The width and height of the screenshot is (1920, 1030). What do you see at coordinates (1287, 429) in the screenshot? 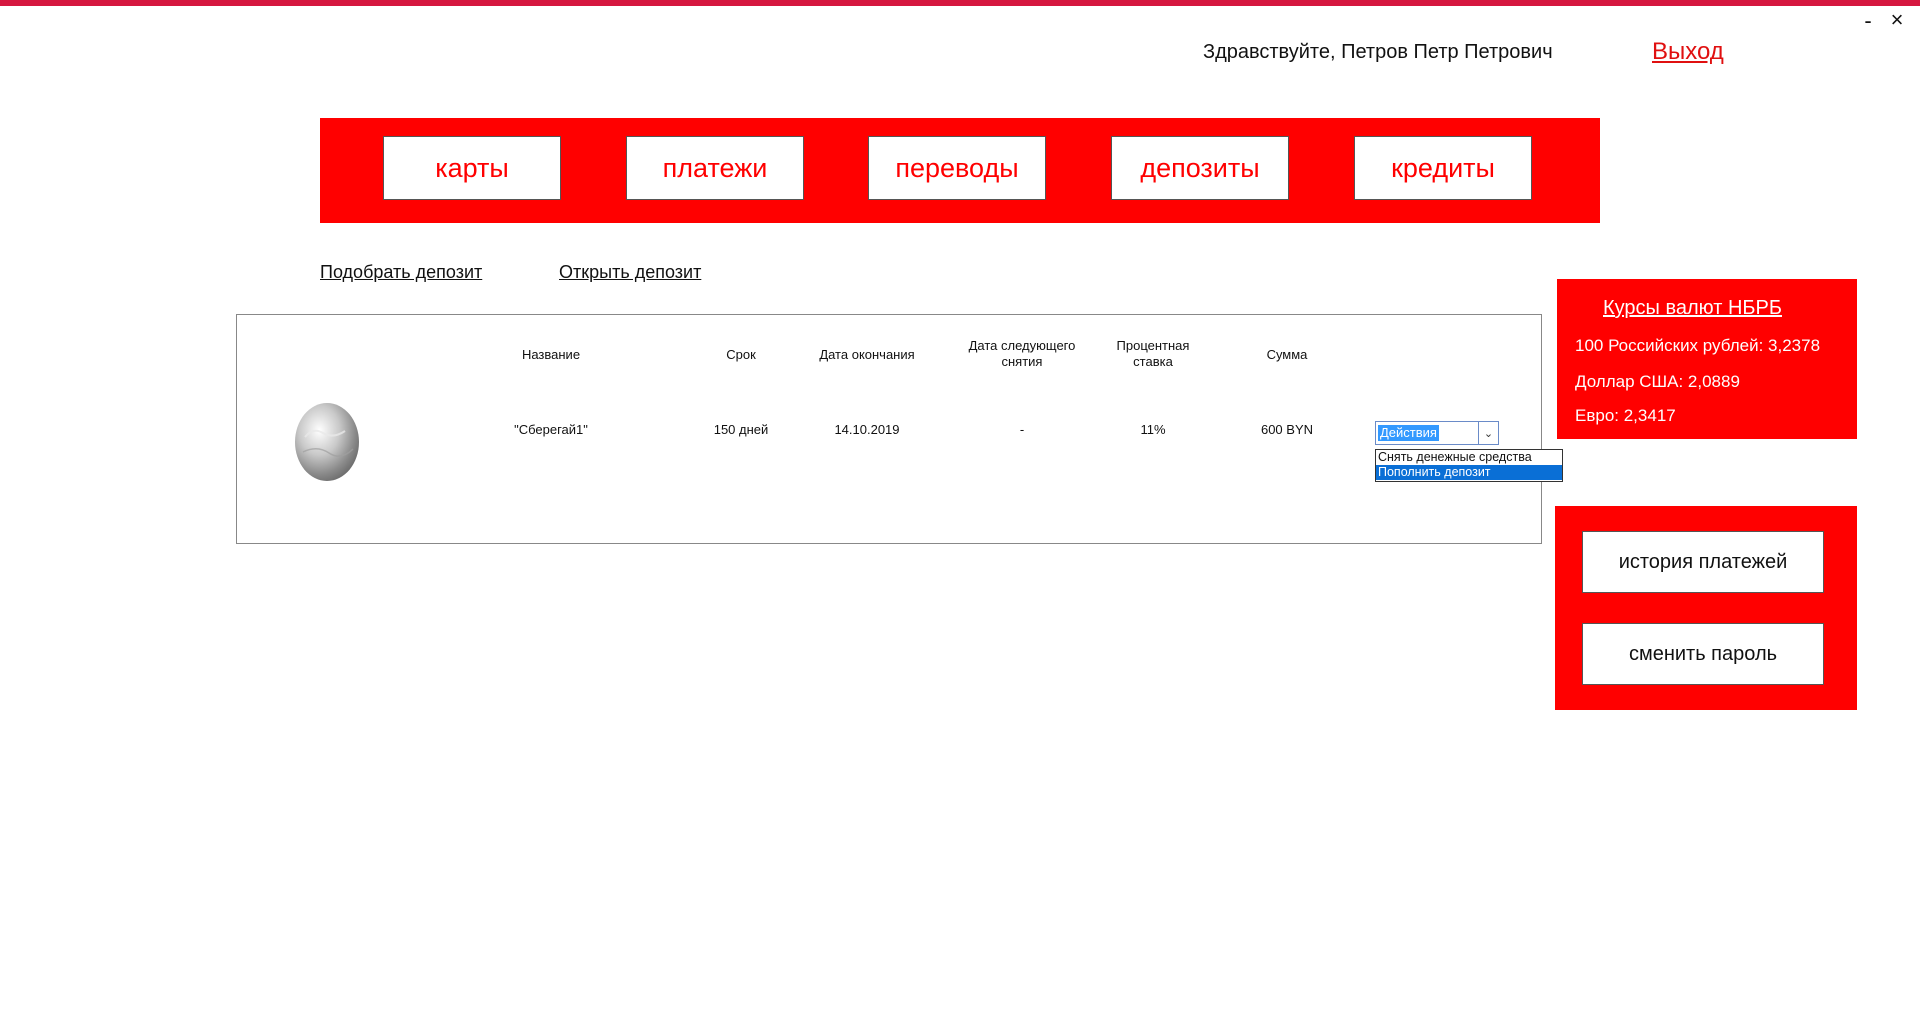
I see `deposit-amount: 600 BYN` at bounding box center [1287, 429].